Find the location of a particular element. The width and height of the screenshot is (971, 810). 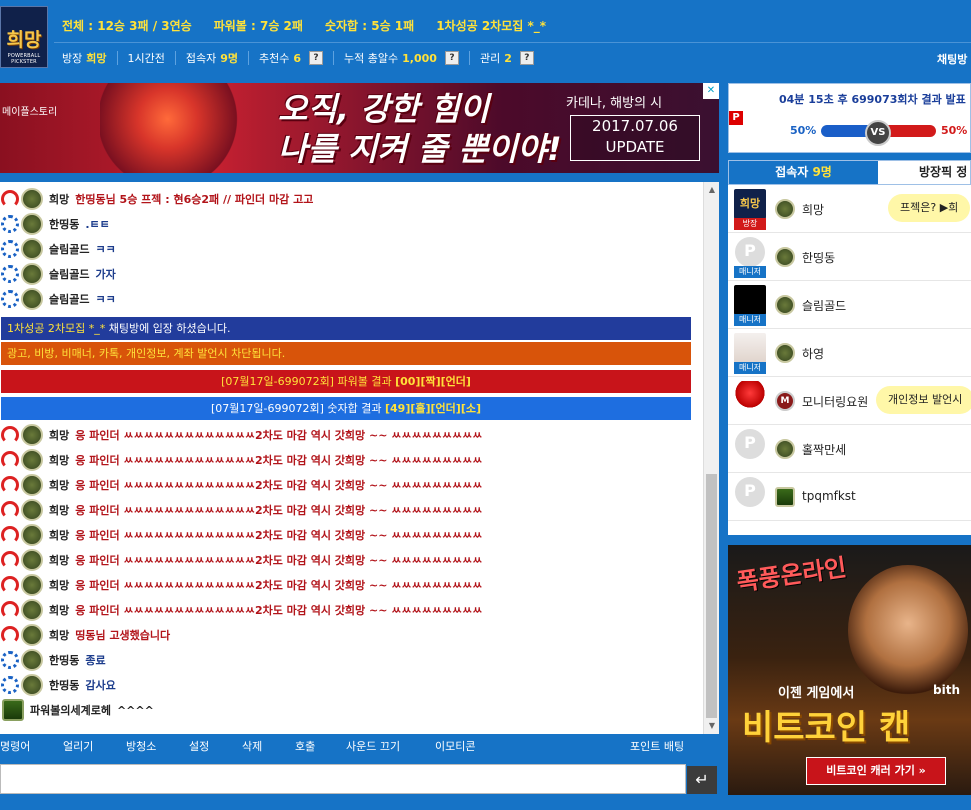

chat-message: 파워볼의세계로헤 ^^^^ is located at coordinates (350, 710).